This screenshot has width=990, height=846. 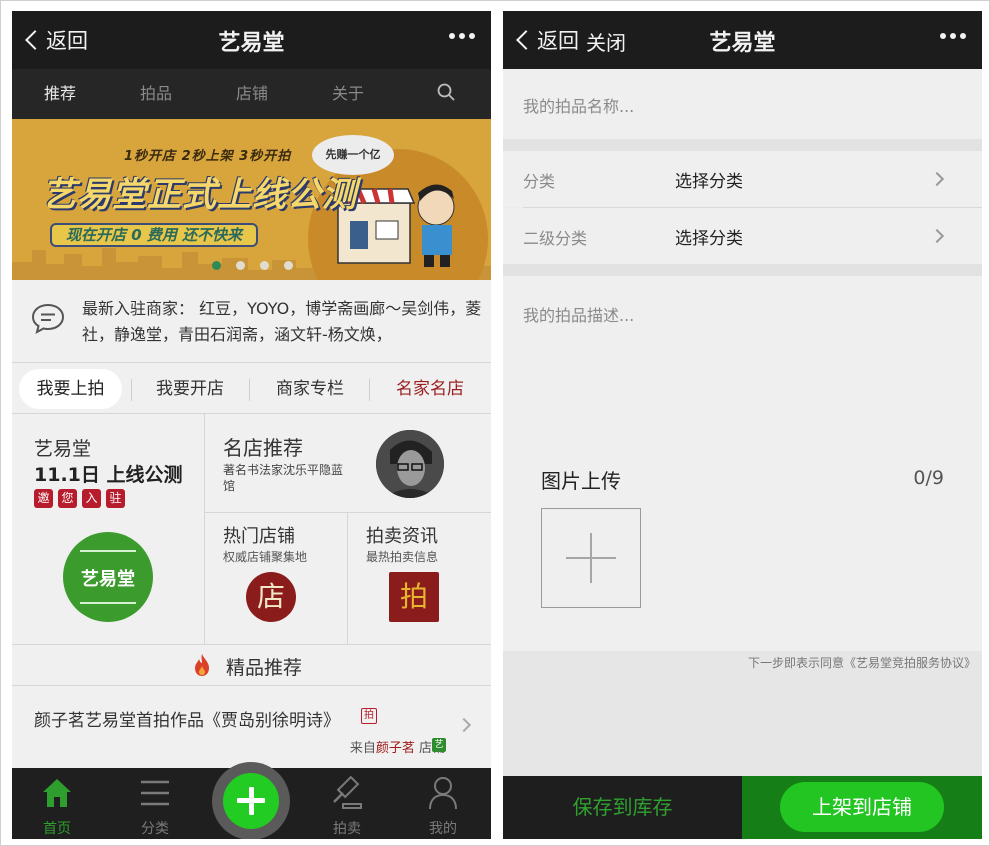 I want to click on quick-link-list-lot: 我要上拍, so click(x=70, y=389).